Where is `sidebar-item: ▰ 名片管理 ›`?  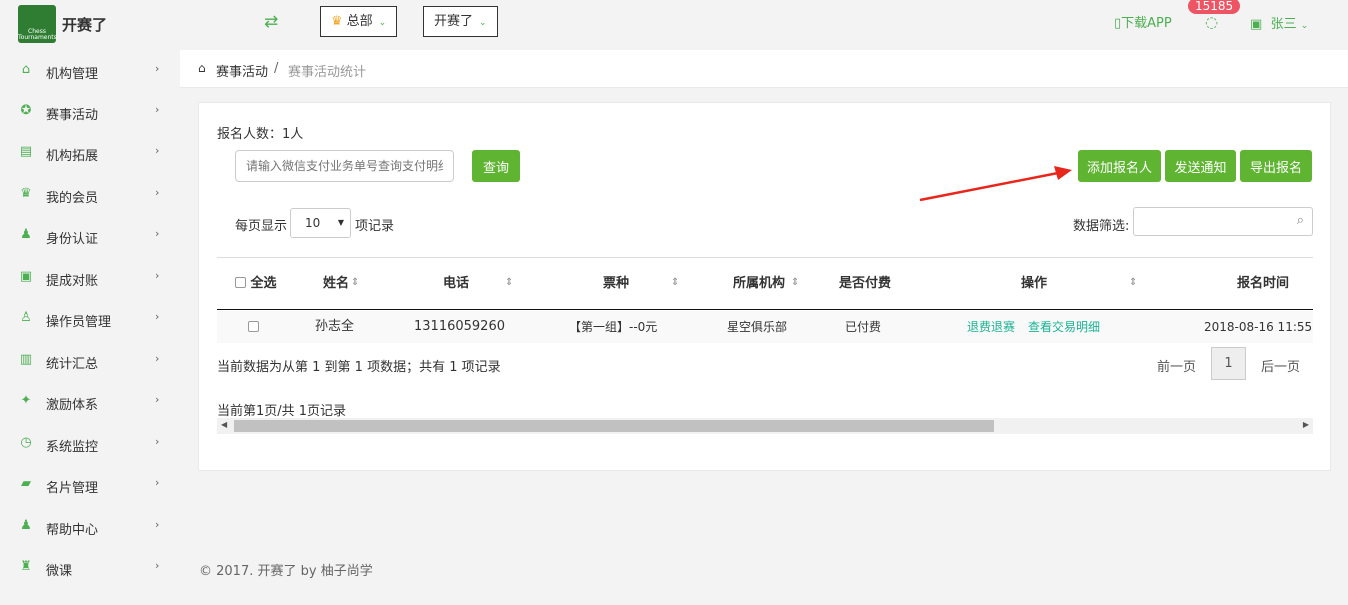 sidebar-item: ▰ 名片管理 › is located at coordinates (90, 484).